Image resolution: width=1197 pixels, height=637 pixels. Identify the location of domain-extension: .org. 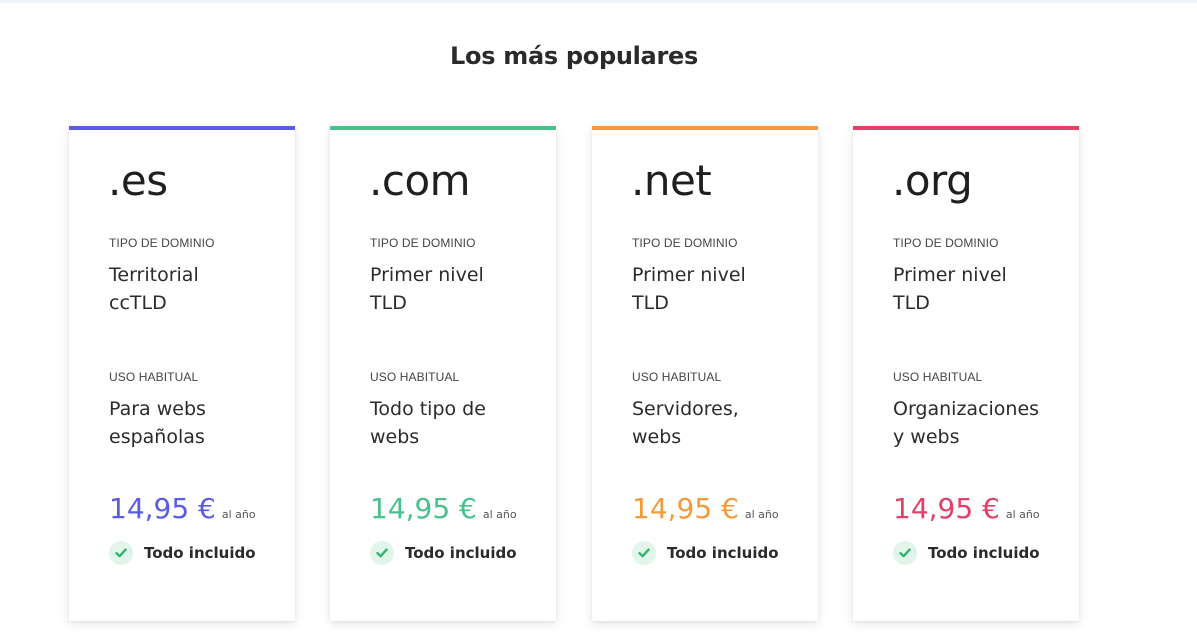
(932, 180).